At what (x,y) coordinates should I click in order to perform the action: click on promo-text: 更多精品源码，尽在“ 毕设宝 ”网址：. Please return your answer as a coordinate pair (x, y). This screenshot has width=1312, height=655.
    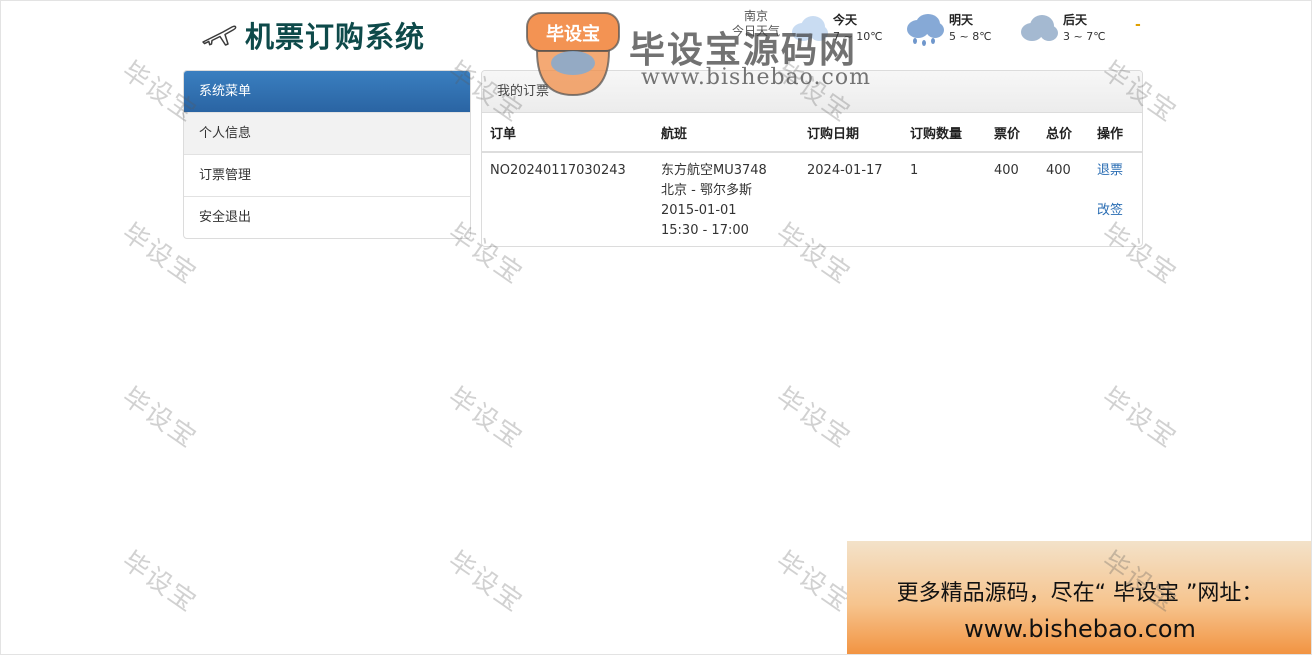
    Looking at the image, I should click on (1080, 593).